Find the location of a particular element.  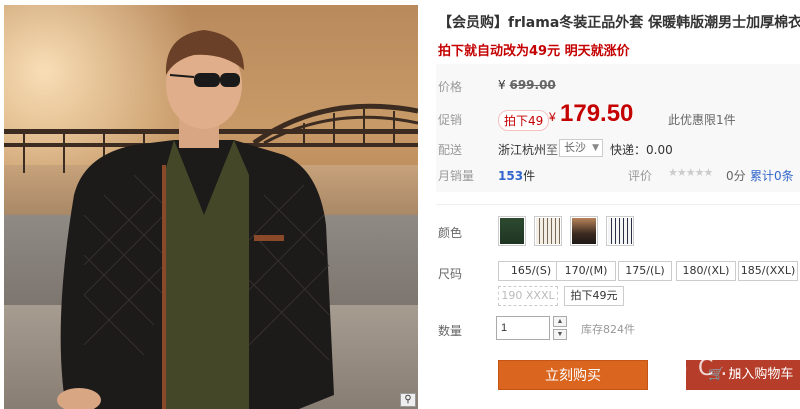

ship-to-word: 至 is located at coordinates (552, 150).